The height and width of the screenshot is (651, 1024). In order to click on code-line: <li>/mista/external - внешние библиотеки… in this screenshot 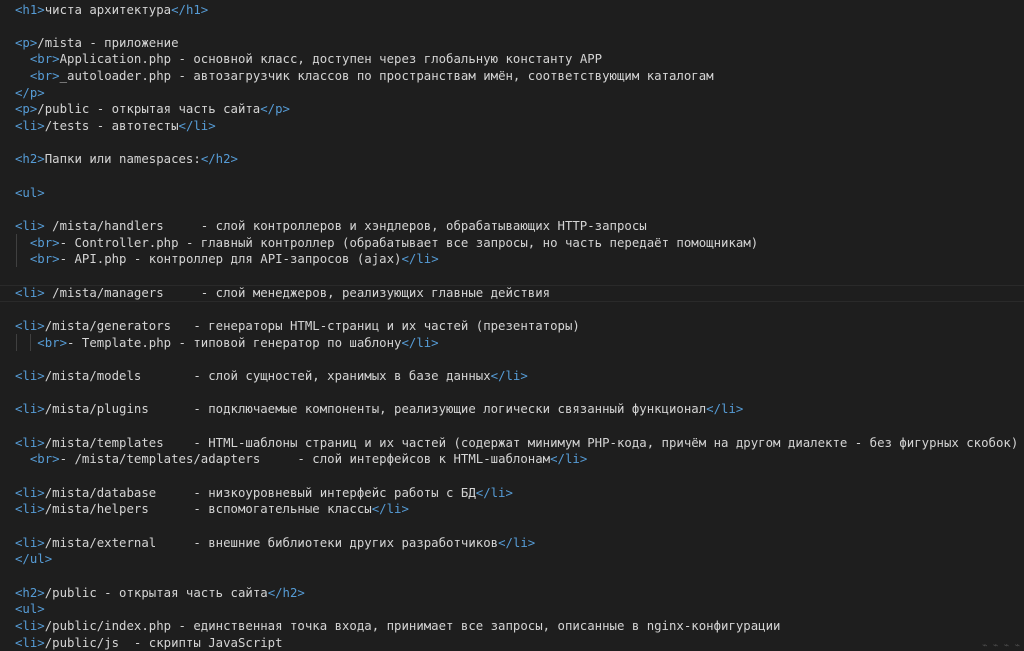, I will do `click(275, 543)`.